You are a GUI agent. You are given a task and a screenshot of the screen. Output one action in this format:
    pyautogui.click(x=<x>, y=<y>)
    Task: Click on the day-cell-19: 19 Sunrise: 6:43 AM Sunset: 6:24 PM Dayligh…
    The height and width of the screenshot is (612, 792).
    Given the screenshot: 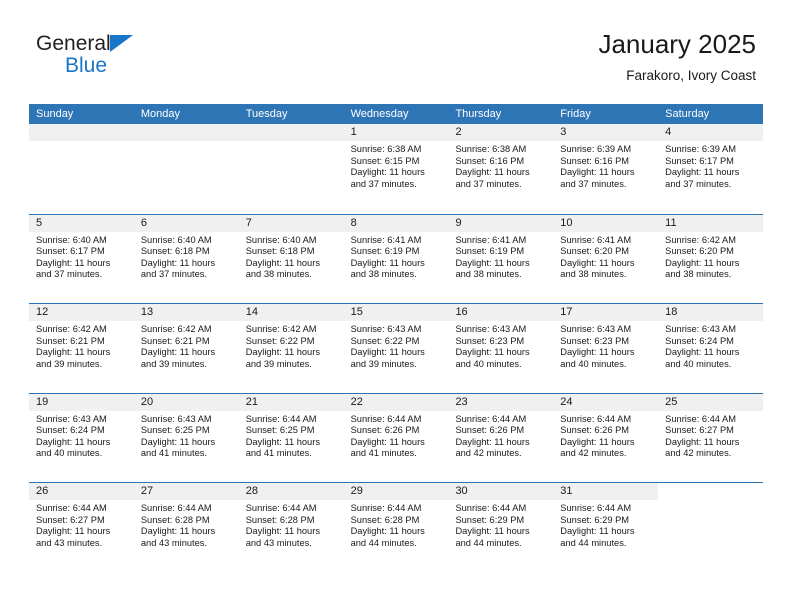 What is the action you would take?
    pyautogui.click(x=81, y=437)
    